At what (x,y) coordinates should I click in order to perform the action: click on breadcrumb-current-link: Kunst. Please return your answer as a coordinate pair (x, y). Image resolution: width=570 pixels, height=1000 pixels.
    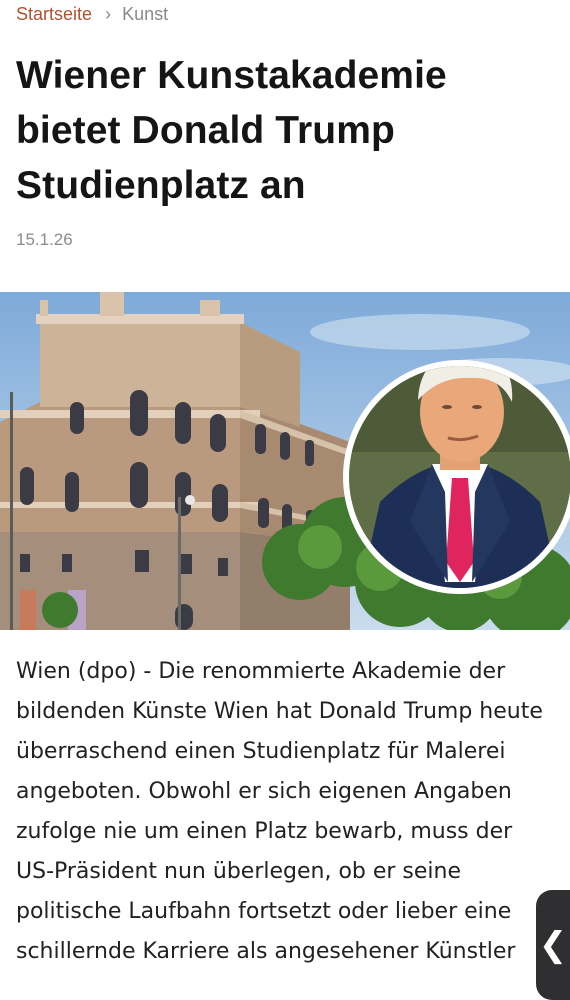
    Looking at the image, I should click on (145, 14).